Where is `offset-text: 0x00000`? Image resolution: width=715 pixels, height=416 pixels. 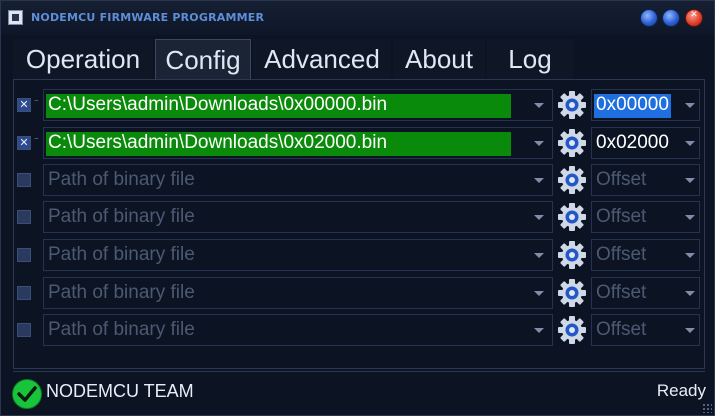
offset-text: 0x00000 is located at coordinates (632, 106).